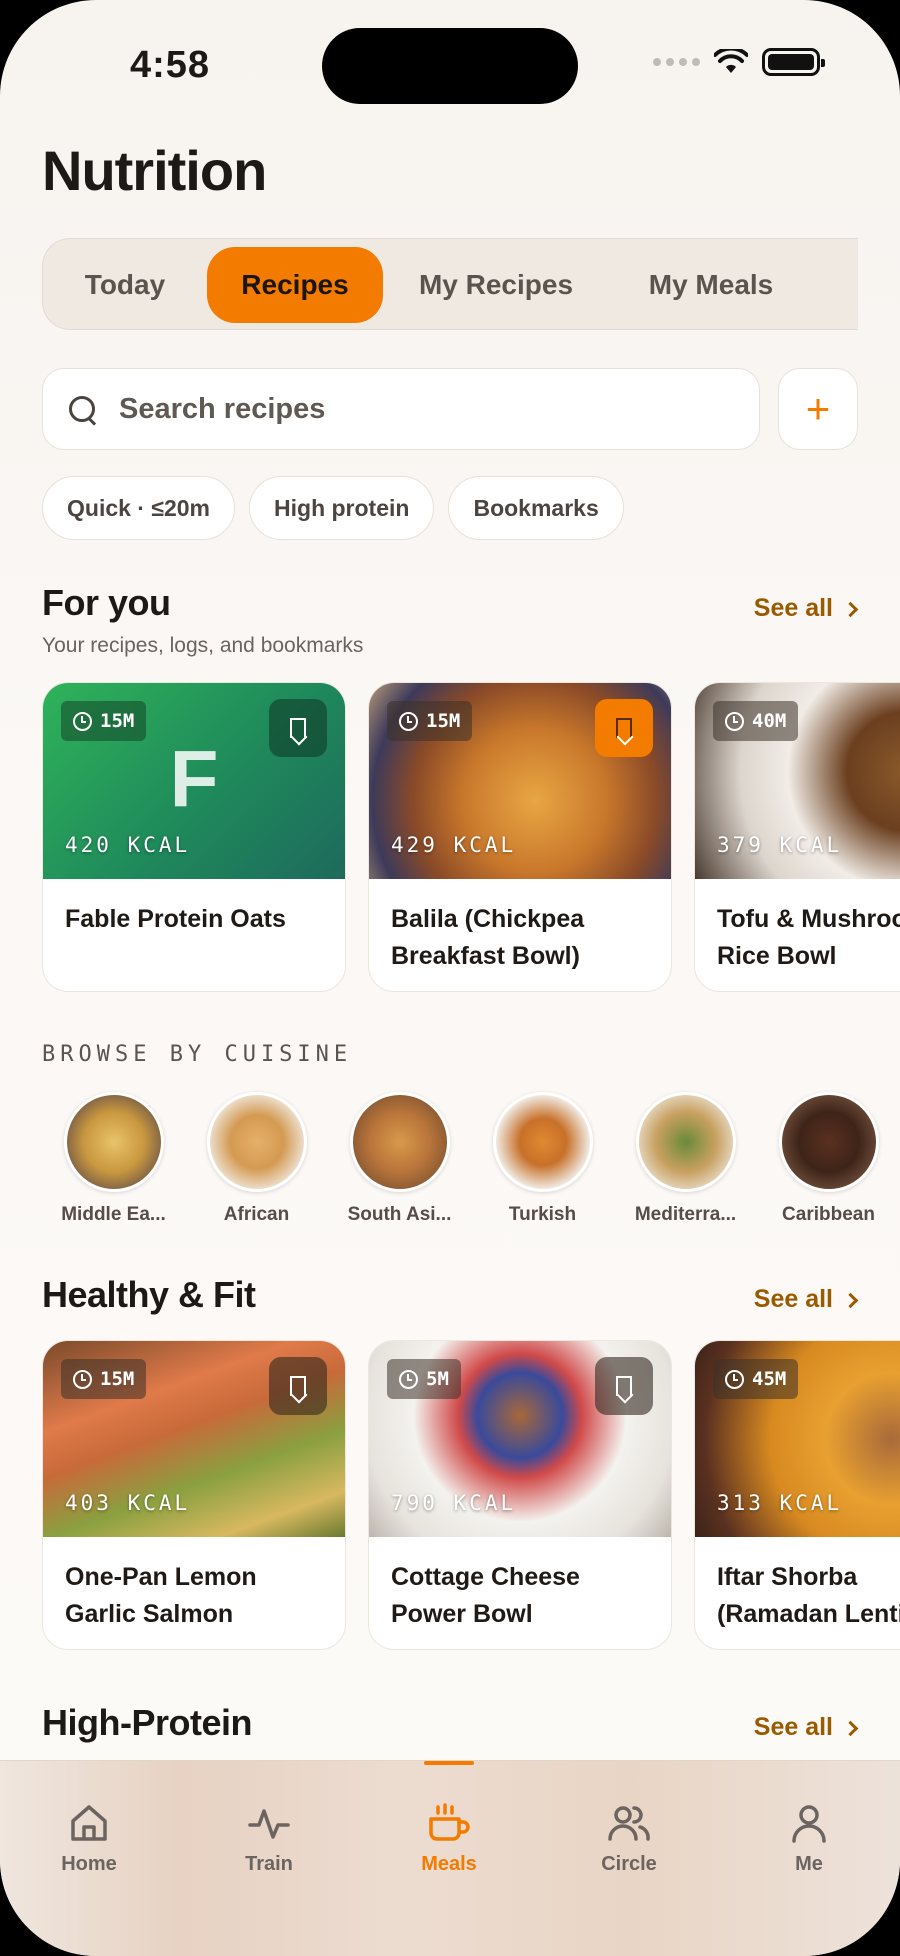 The height and width of the screenshot is (1956, 900). I want to click on recipe-image: 45M 313 KCAL, so click(797, 1439).